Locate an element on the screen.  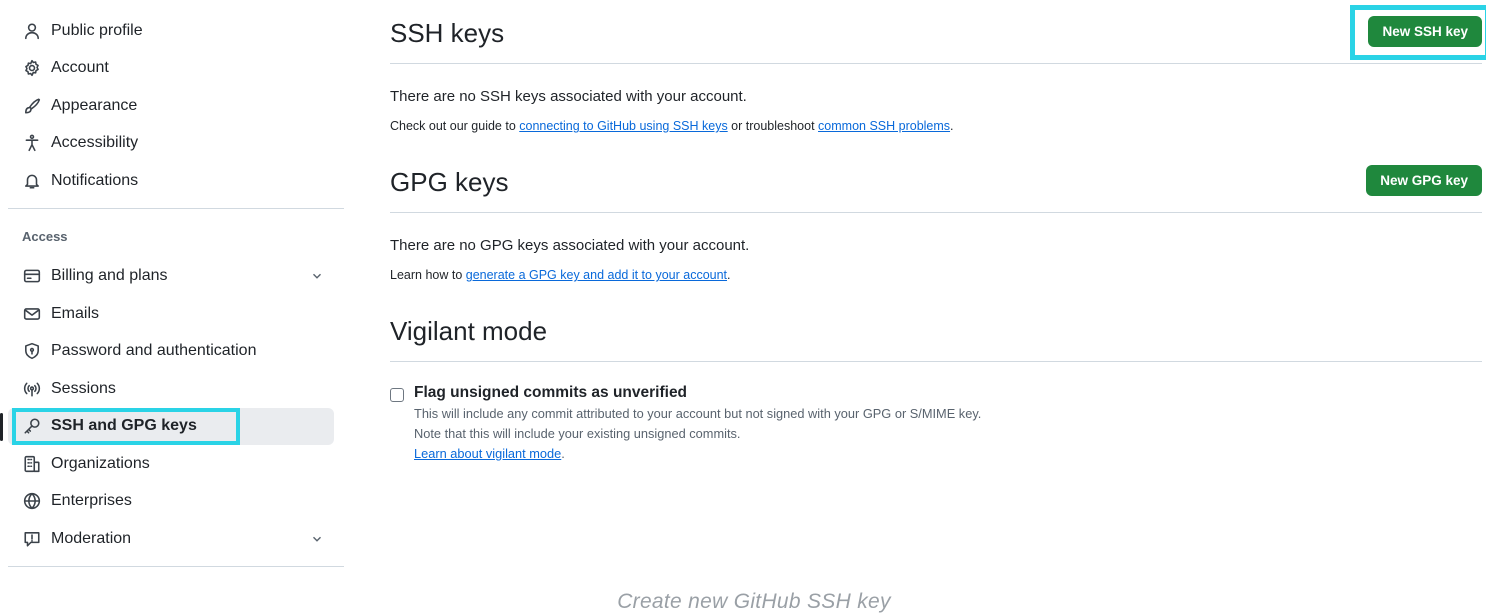
sidebar-item-label: Moderation is located at coordinates (91, 538).